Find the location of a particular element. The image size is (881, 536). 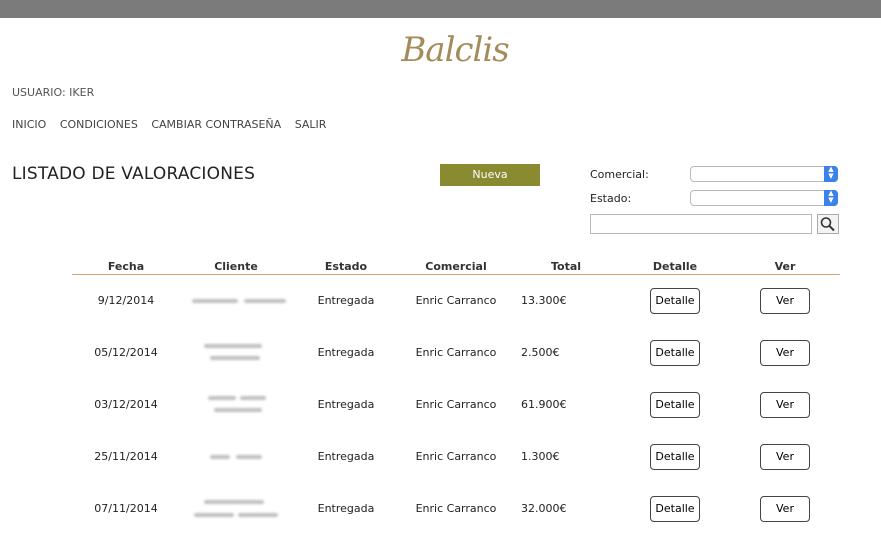

fecha-cell: 05/12/2014 is located at coordinates (126, 352).